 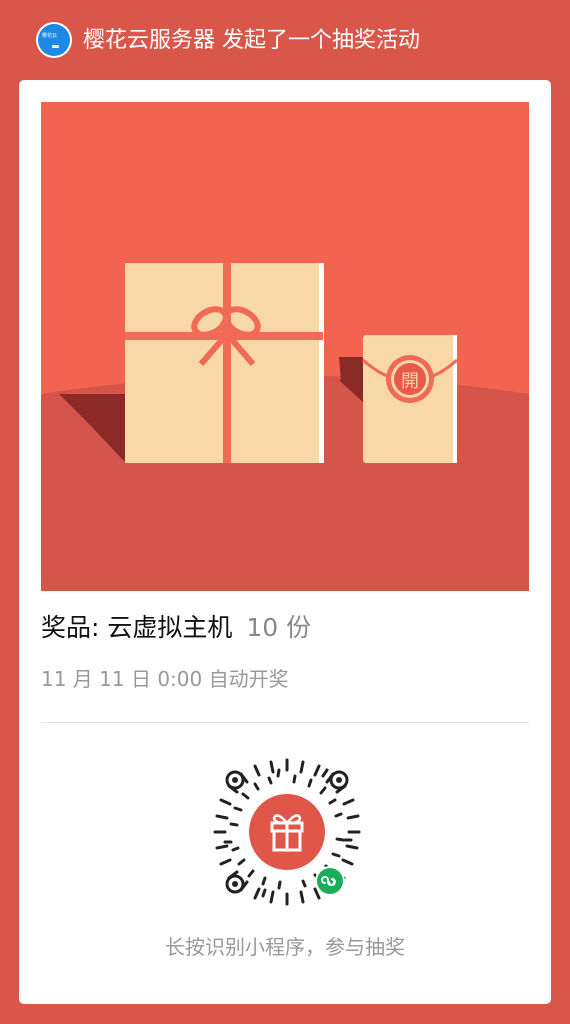 I want to click on draw-time: 11 月 11 日 0:00 自动开奖, so click(x=165, y=679).